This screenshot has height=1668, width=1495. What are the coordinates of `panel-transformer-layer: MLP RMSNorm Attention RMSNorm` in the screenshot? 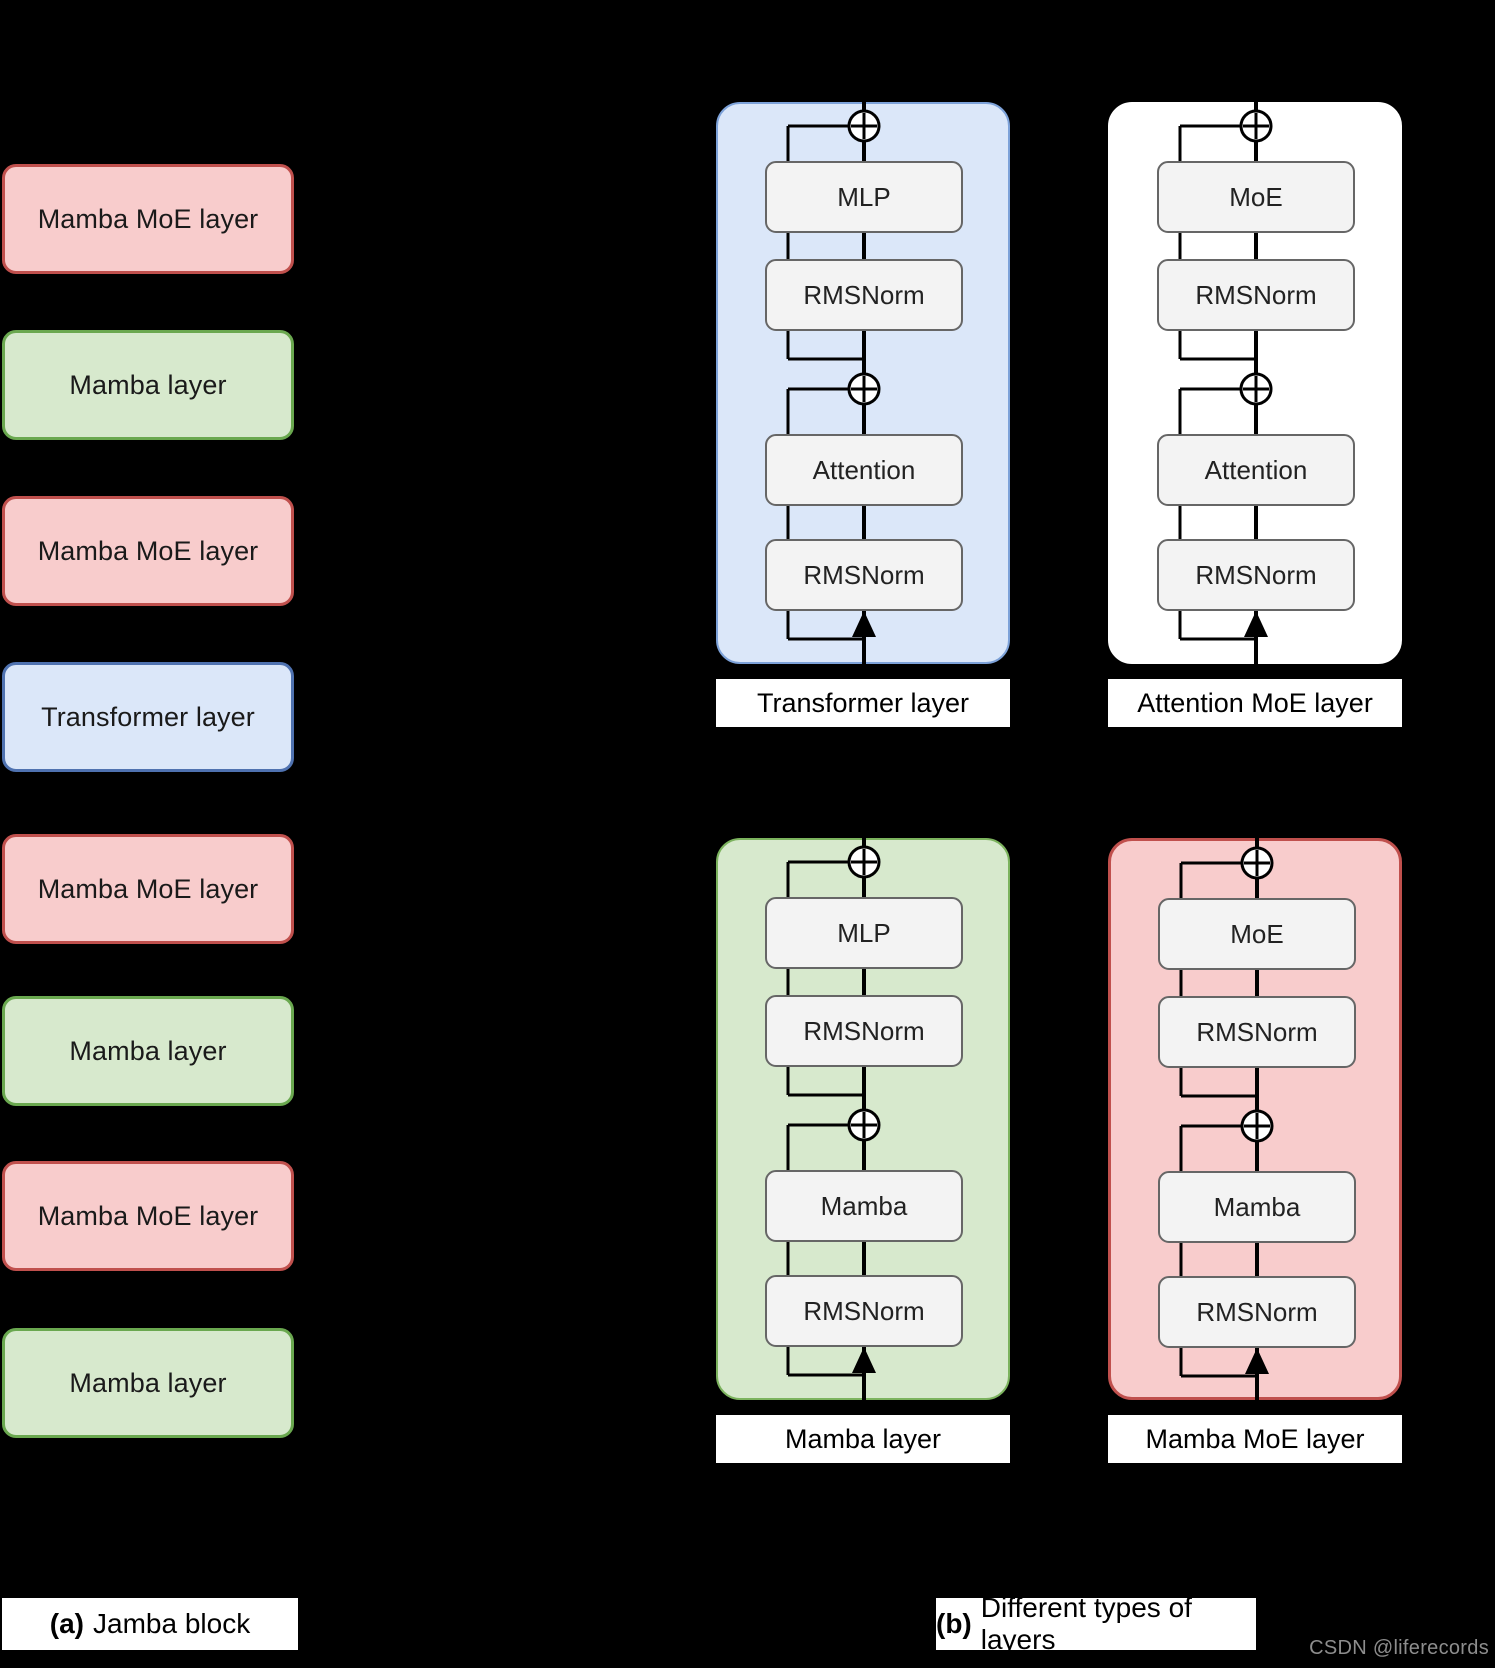 It's located at (863, 386).